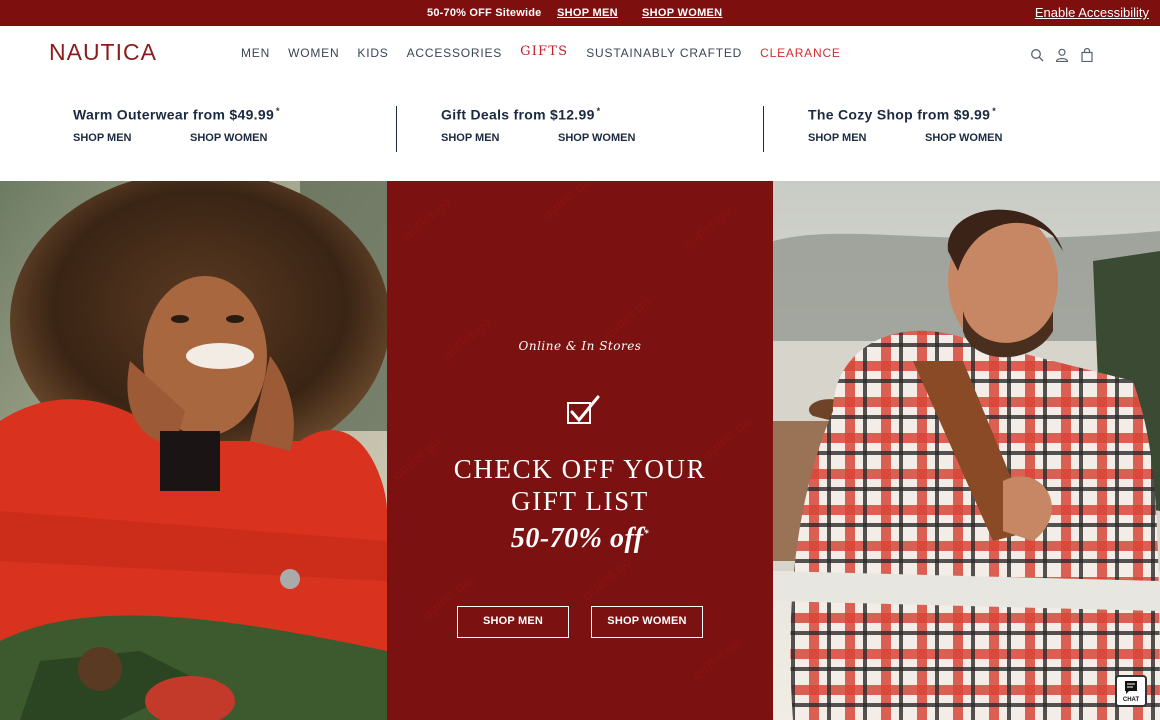 This screenshot has height=720, width=1160. What do you see at coordinates (606, 114) in the screenshot?
I see `deal-title: Gift Deals from $12.99 *` at bounding box center [606, 114].